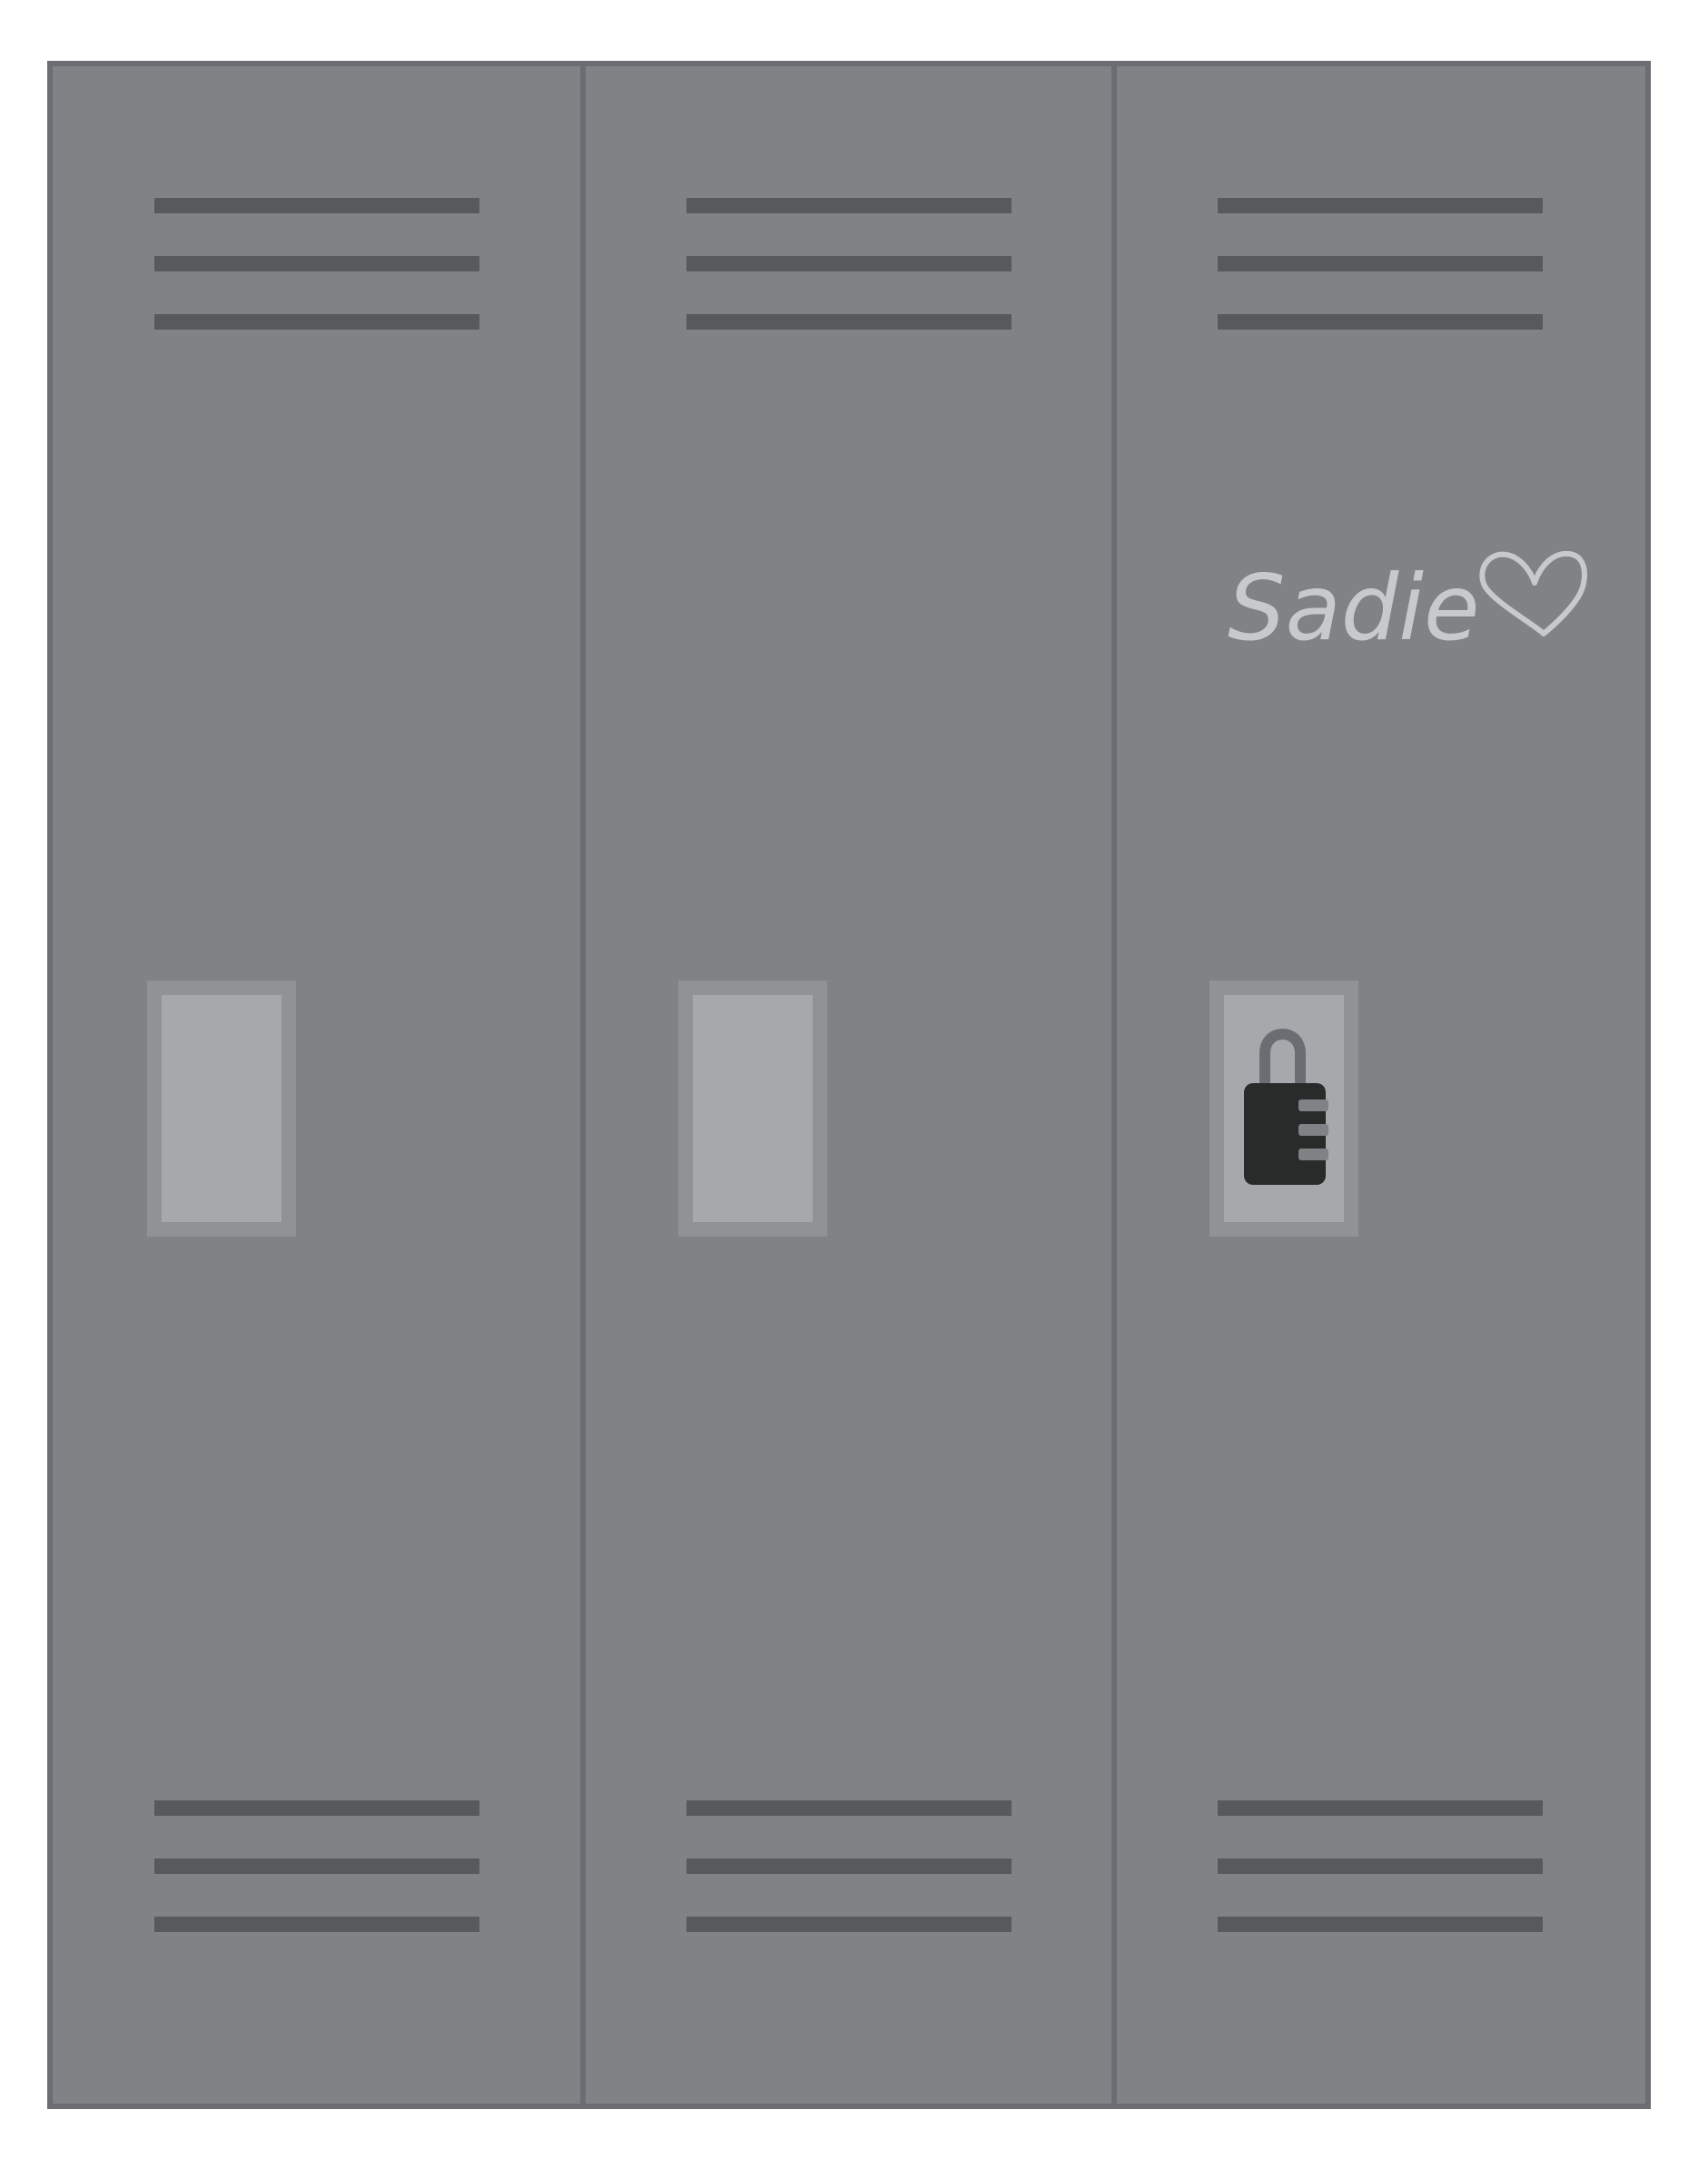 The image size is (1708, 2169). What do you see at coordinates (1354, 608) in the screenshot?
I see `handwritten-name-text: Sadie` at bounding box center [1354, 608].